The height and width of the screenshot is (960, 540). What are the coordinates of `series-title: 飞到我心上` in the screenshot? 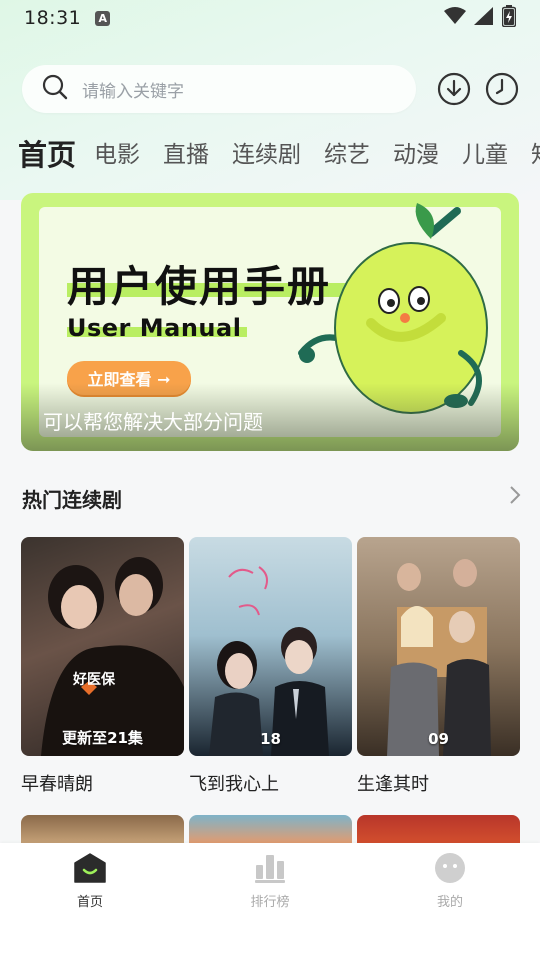 It's located at (234, 784).